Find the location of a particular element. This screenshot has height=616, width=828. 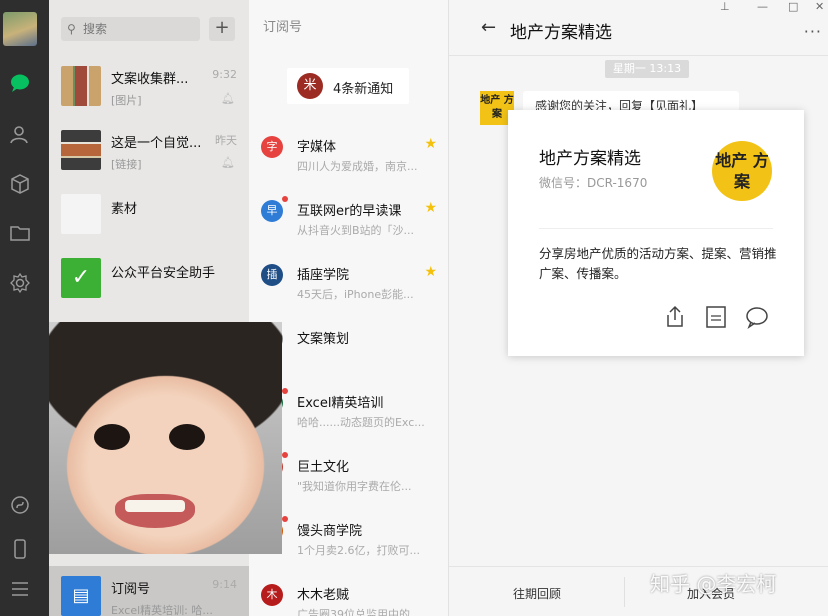

chat-time: 昨天 is located at coordinates (226, 140).